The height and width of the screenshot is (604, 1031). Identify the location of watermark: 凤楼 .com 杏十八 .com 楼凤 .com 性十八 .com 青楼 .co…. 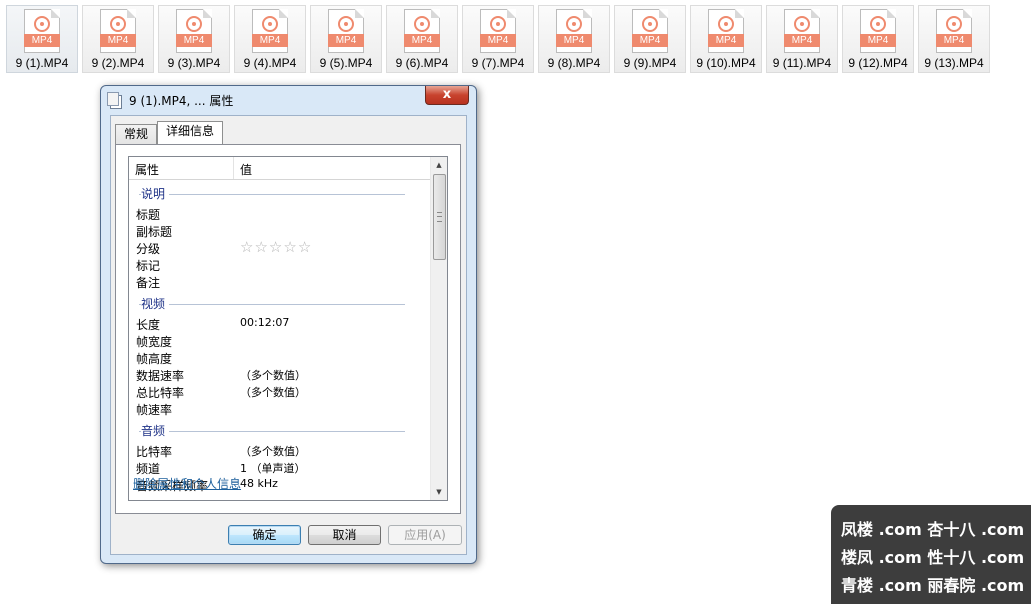
(931, 554).